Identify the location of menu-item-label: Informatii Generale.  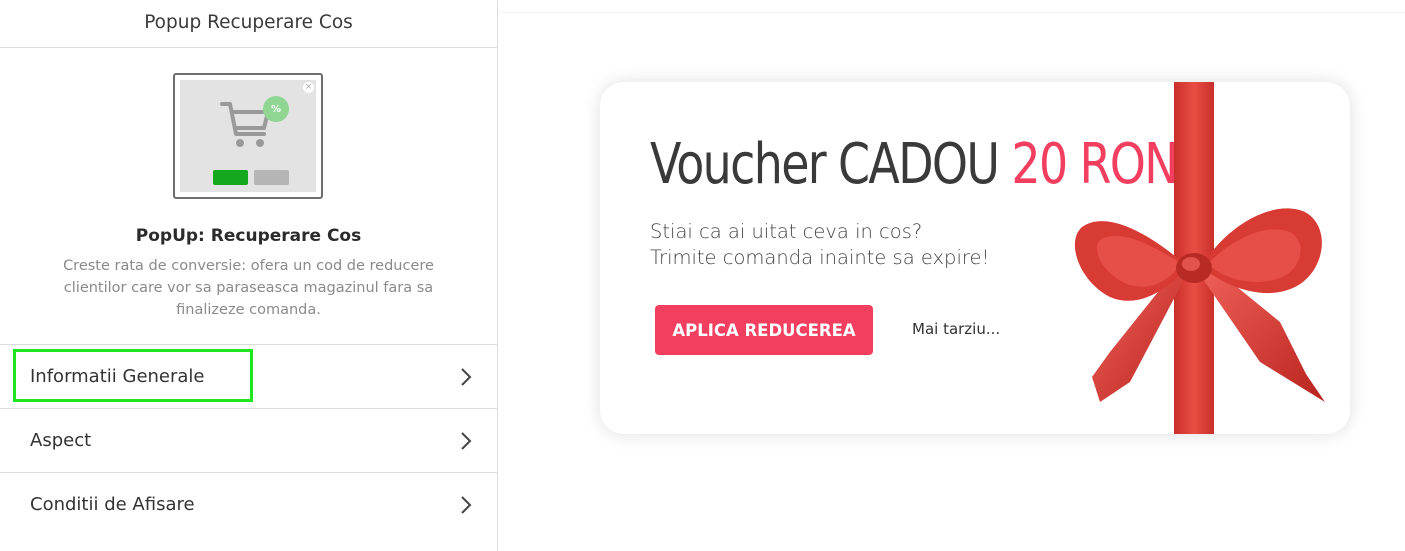
(117, 376).